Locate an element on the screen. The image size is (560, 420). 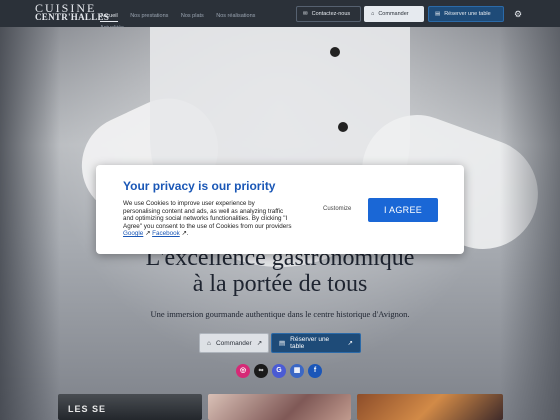
order-button-label: Commander is located at coordinates (393, 14).